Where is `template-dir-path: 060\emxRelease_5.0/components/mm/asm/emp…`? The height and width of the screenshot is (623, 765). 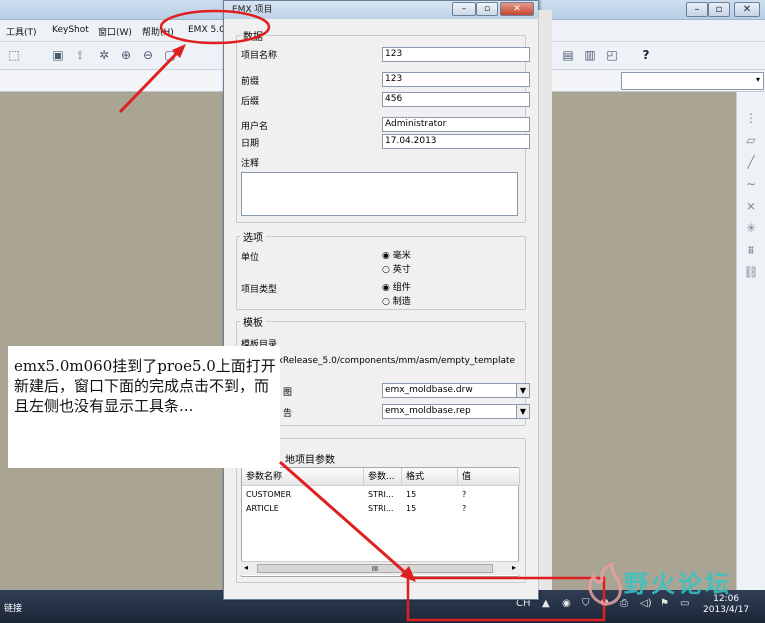
template-dir-path: 060\emxRelease_5.0/components/mm/asm/emp… is located at coordinates (379, 361).